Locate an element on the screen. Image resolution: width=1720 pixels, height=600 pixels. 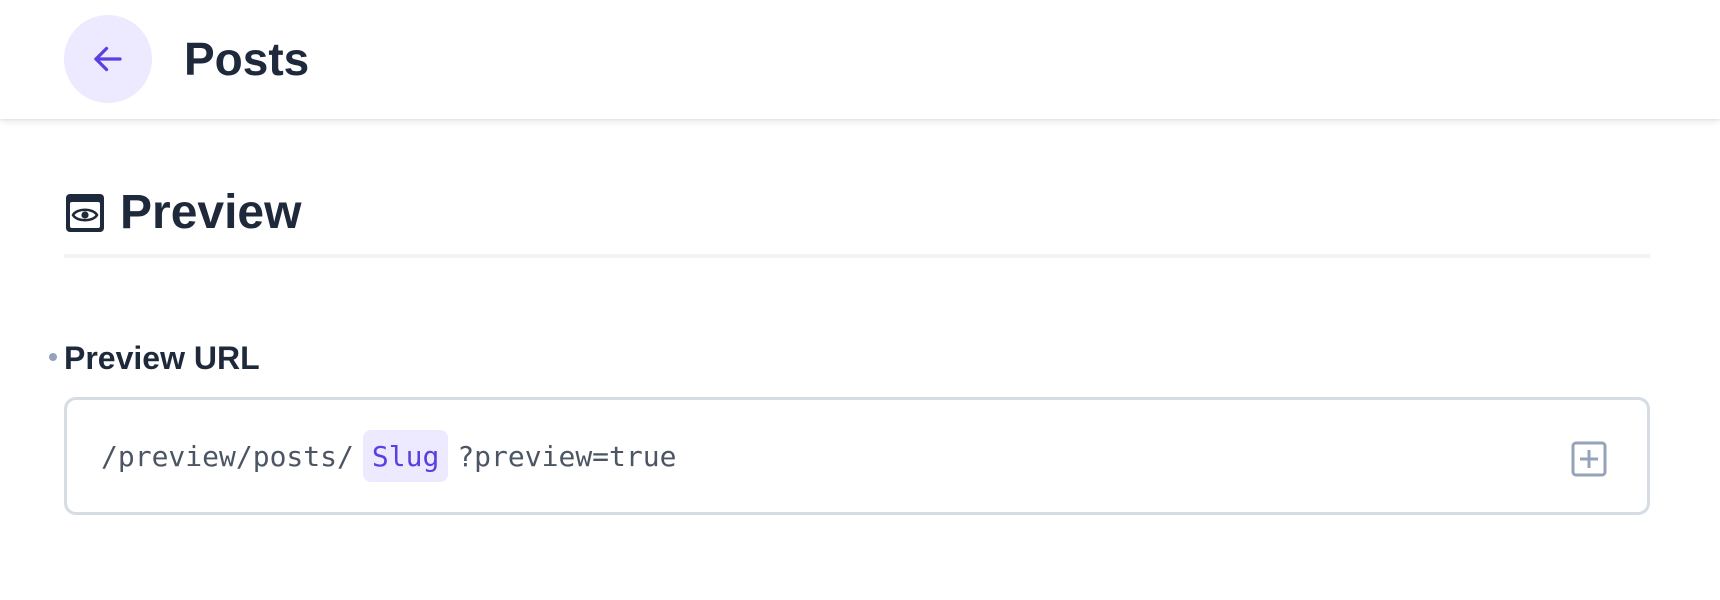
add-token-button is located at coordinates (1589, 459).